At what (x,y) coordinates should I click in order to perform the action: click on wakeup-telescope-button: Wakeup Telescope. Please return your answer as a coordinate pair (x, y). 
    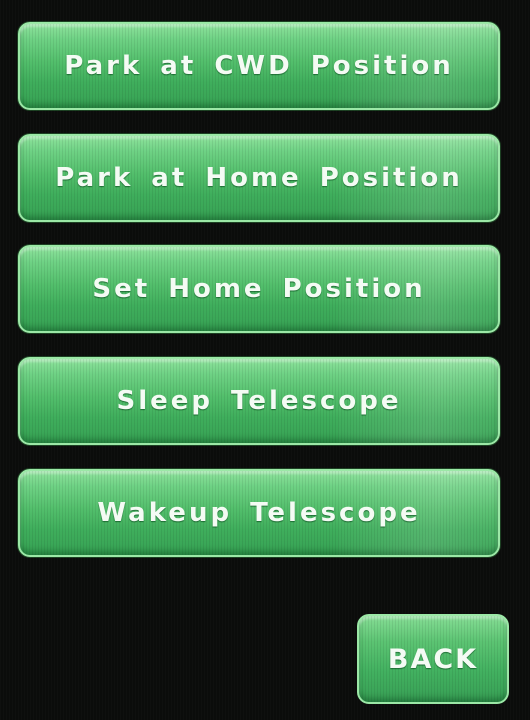
    Looking at the image, I should click on (259, 513).